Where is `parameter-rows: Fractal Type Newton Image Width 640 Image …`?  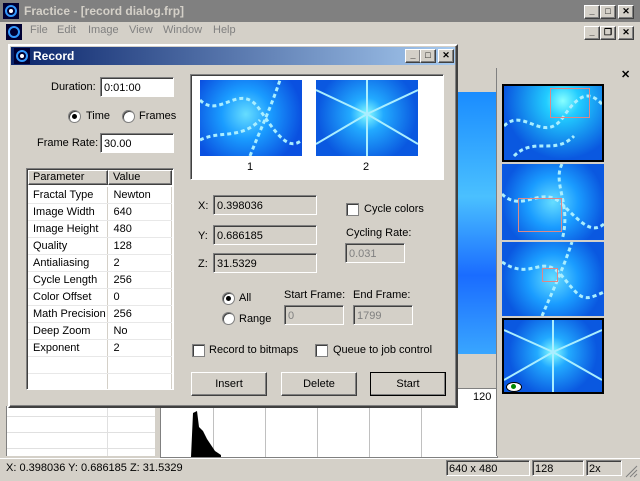
parameter-rows: Fractal Type Newton Image Width 640 Image … is located at coordinates (100, 288).